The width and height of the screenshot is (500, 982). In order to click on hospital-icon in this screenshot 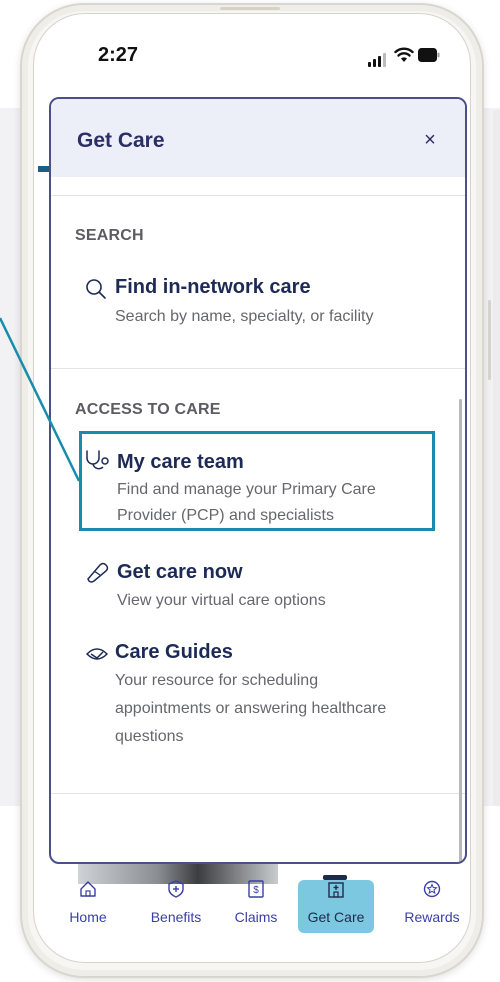, I will do `click(336, 890)`.